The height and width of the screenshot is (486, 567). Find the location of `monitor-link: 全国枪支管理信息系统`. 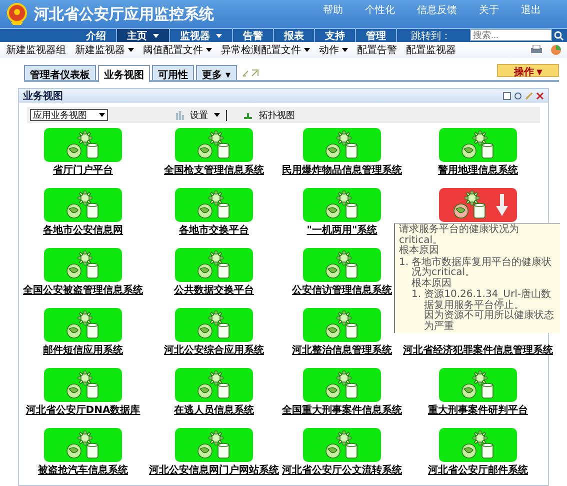

monitor-link: 全国枪支管理信息系统 is located at coordinates (214, 171).